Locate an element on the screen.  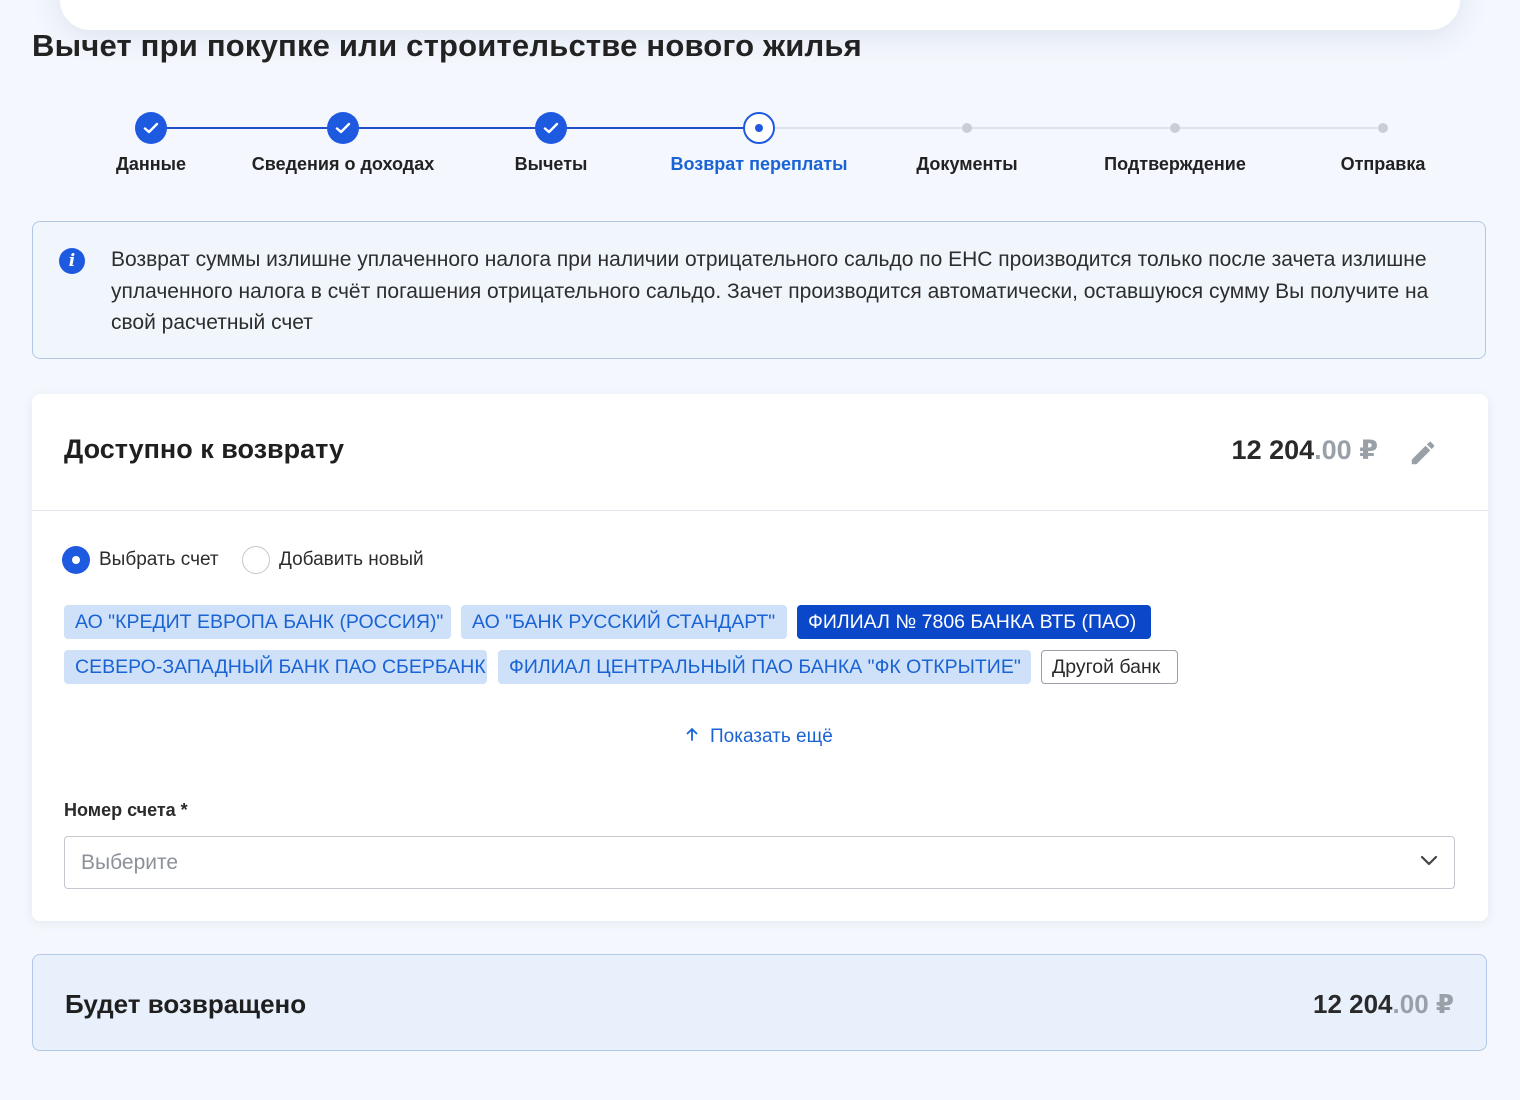
summary-amount-int: 12 204 is located at coordinates (1352, 1004).